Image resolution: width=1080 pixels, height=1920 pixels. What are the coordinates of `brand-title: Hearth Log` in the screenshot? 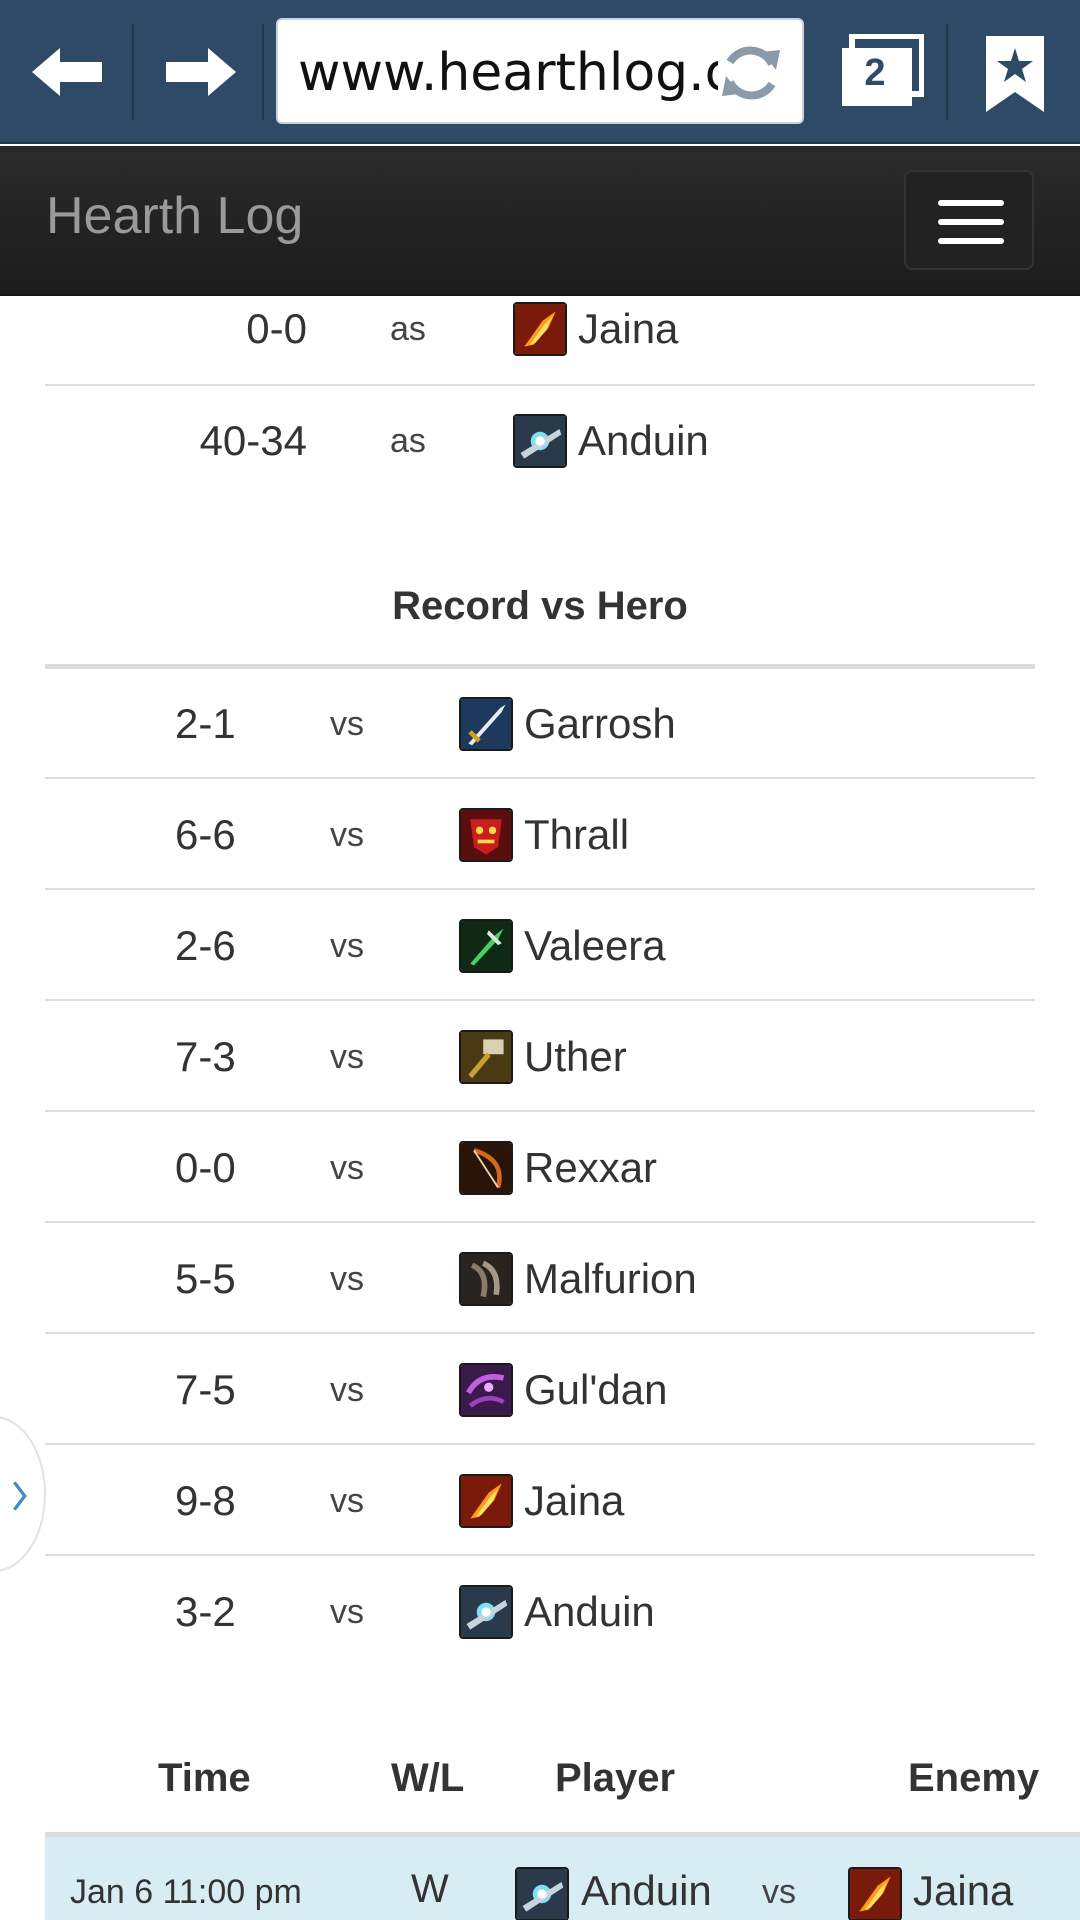 It's located at (174, 216).